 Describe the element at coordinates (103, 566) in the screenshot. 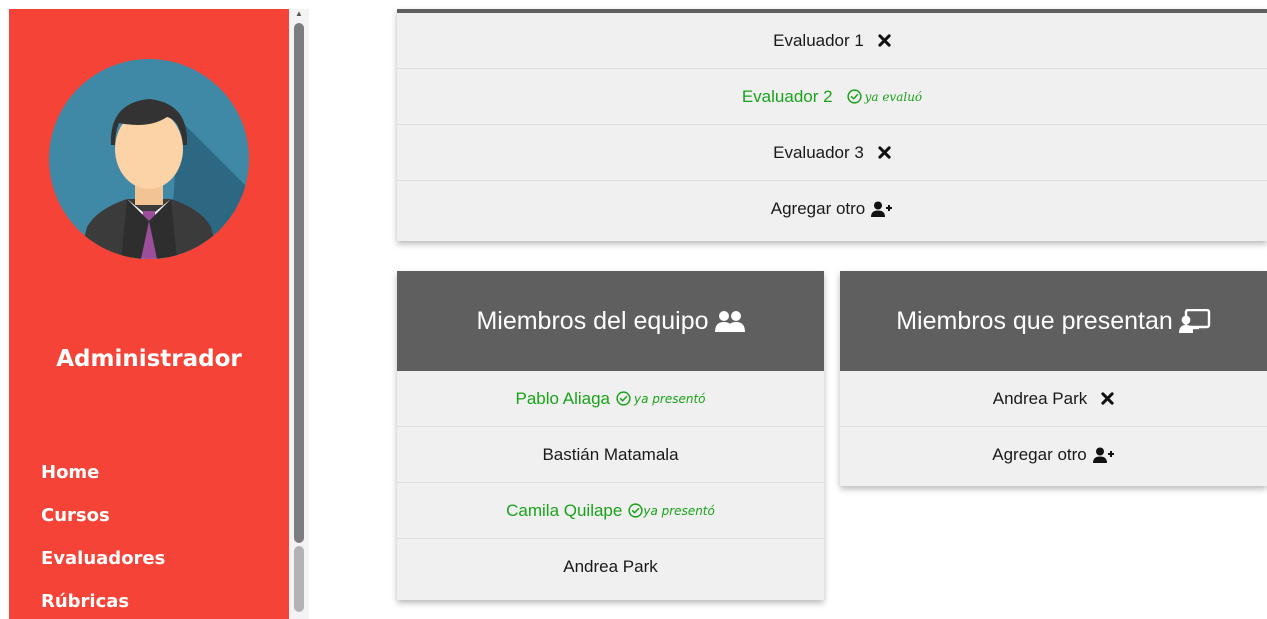

I see `nav-evaluadores: Evaluadores` at that location.